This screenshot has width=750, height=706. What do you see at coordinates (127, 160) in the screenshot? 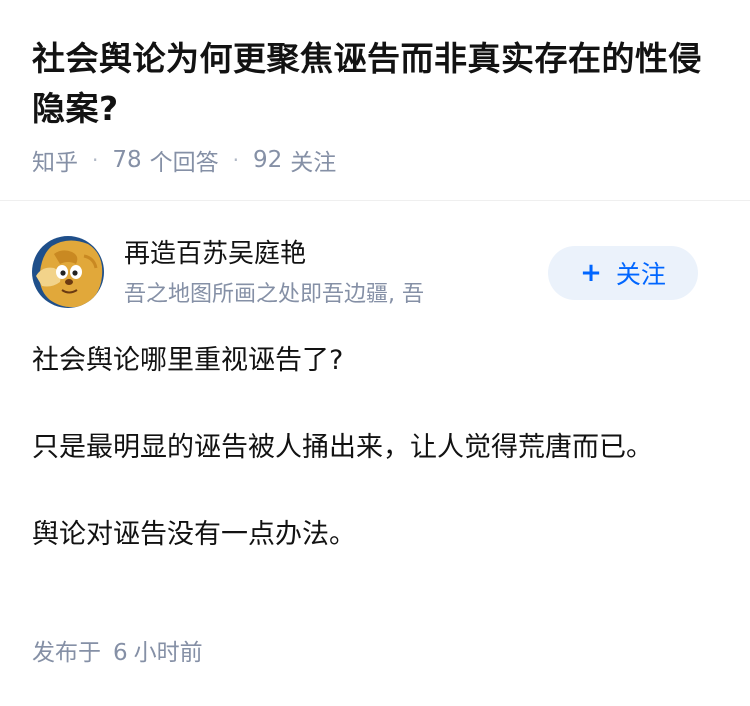
I see `answer-count: 78` at bounding box center [127, 160].